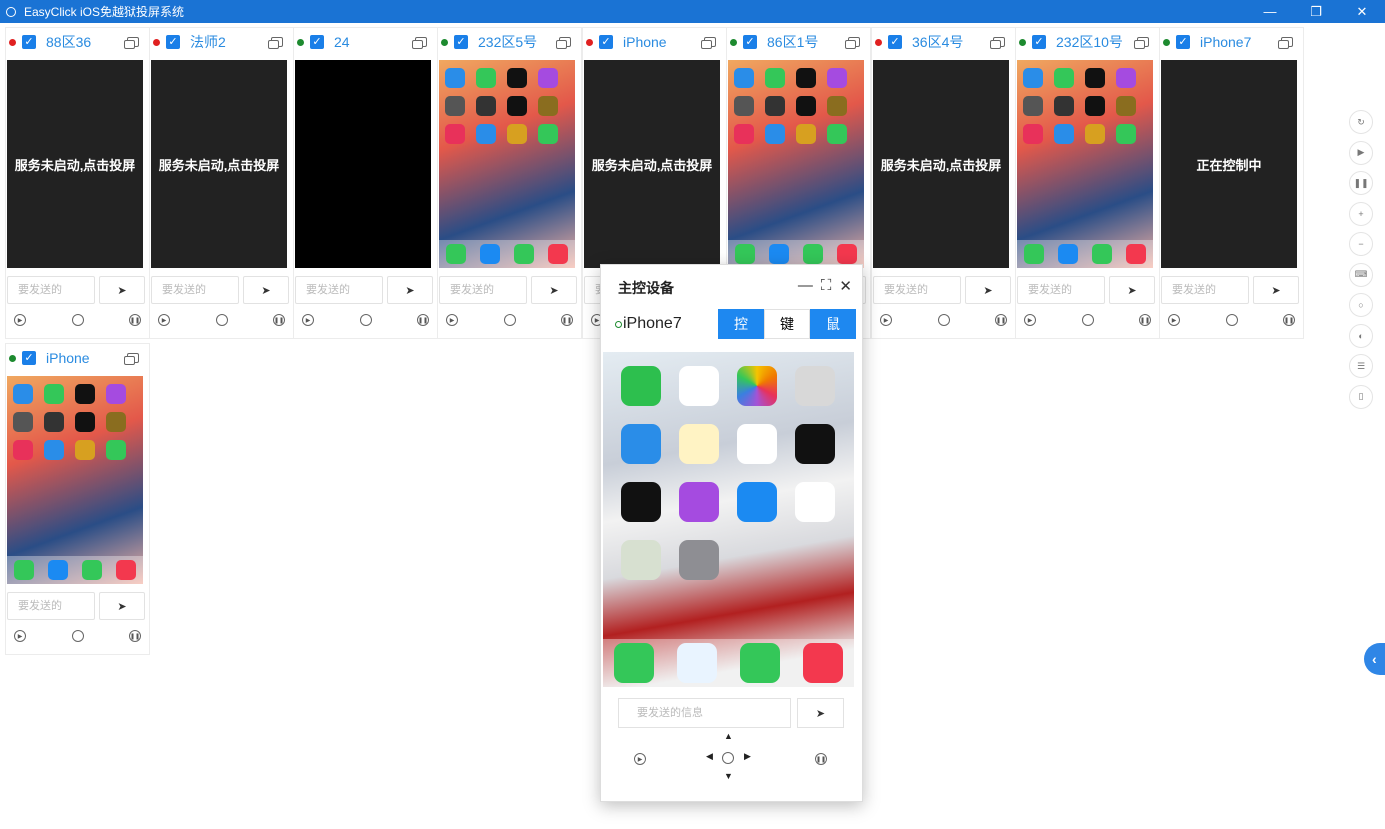 This screenshot has height=829, width=1385. Describe the element at coordinates (1374, 659) in the screenshot. I see `collapse-panel-button: ‹` at that location.